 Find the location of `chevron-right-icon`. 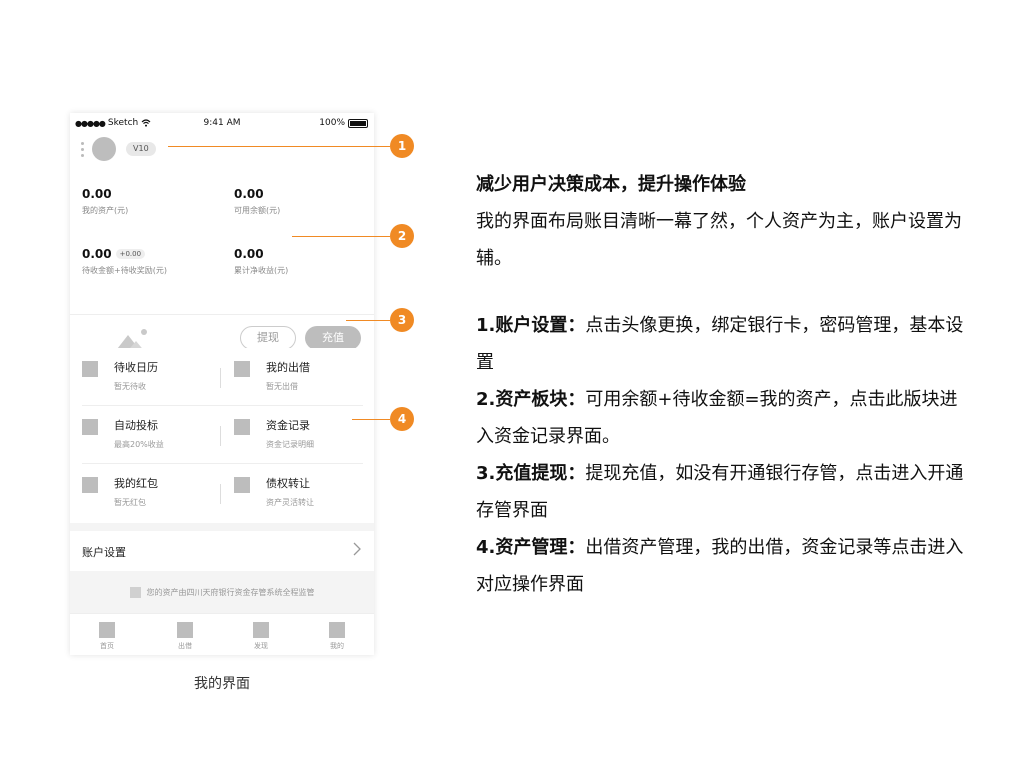

chevron-right-icon is located at coordinates (357, 549).